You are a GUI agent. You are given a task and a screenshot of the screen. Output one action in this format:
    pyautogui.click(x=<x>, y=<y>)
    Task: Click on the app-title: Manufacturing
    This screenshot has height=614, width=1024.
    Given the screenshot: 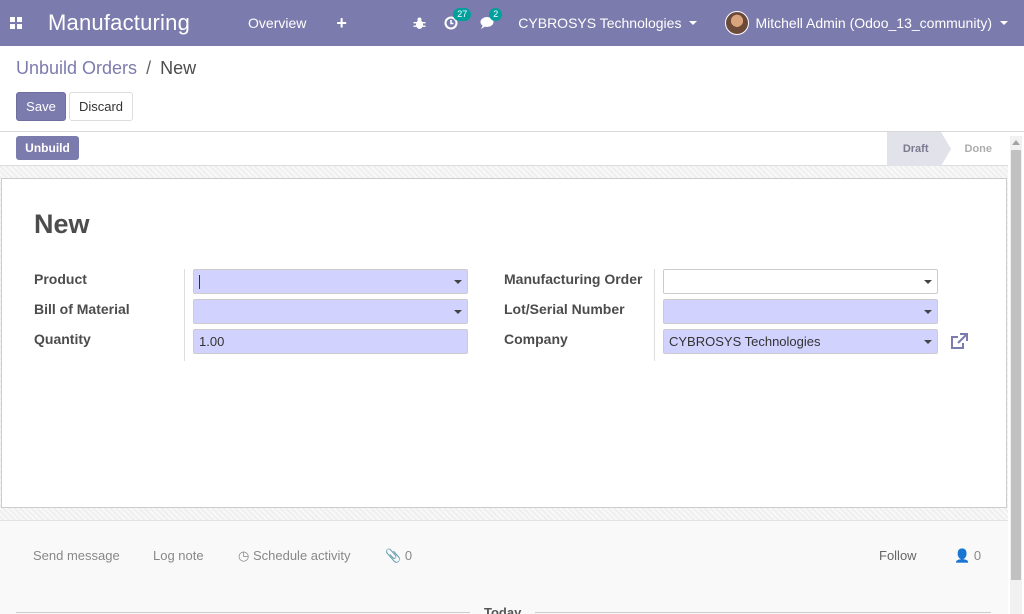 What is the action you would take?
    pyautogui.click(x=119, y=23)
    